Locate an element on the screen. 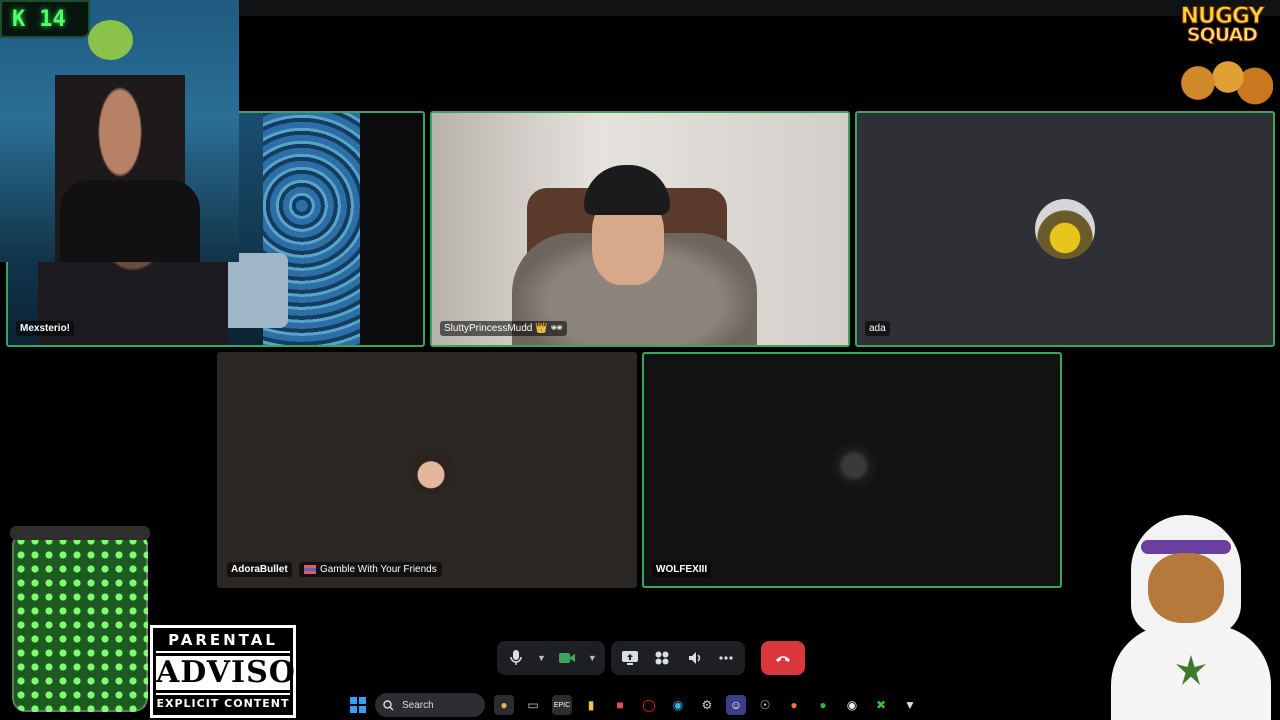  jar-lid is located at coordinates (80, 533).